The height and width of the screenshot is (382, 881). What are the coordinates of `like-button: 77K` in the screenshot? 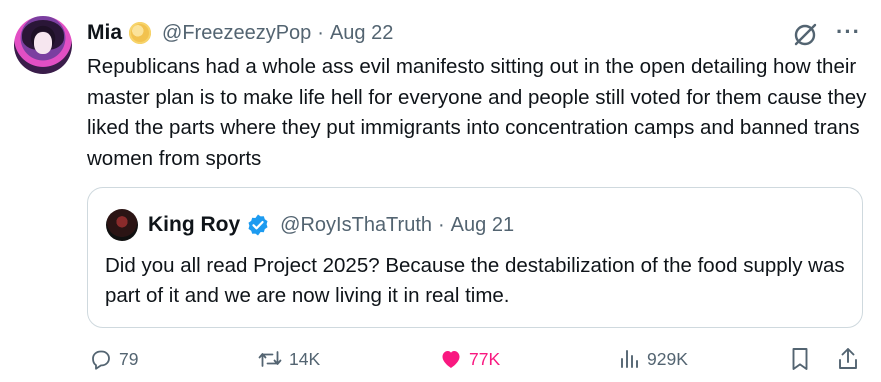 It's located at (469, 359).